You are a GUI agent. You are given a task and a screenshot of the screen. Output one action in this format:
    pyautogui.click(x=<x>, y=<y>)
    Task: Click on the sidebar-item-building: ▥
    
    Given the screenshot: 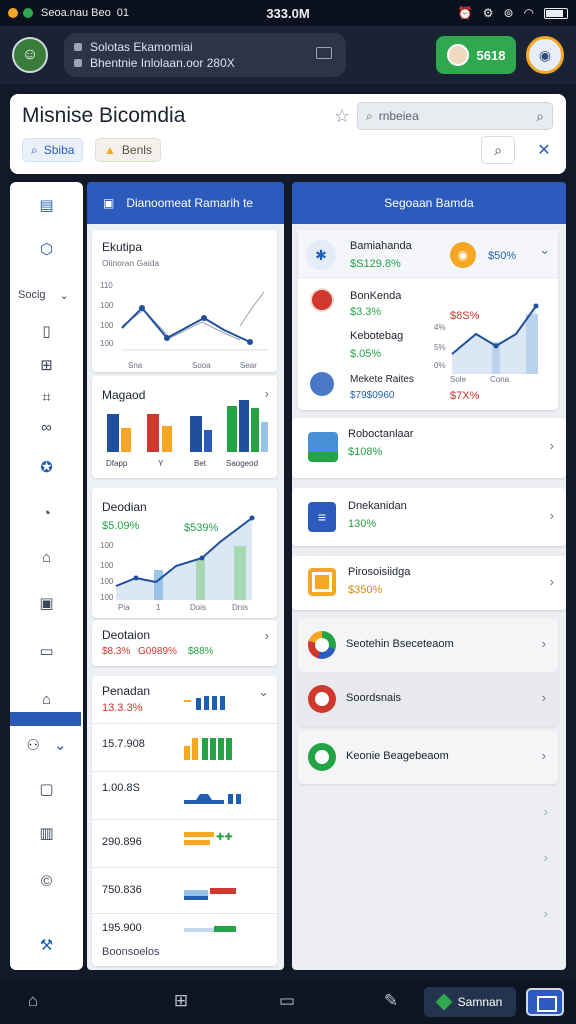 What is the action you would take?
    pyautogui.click(x=46, y=833)
    